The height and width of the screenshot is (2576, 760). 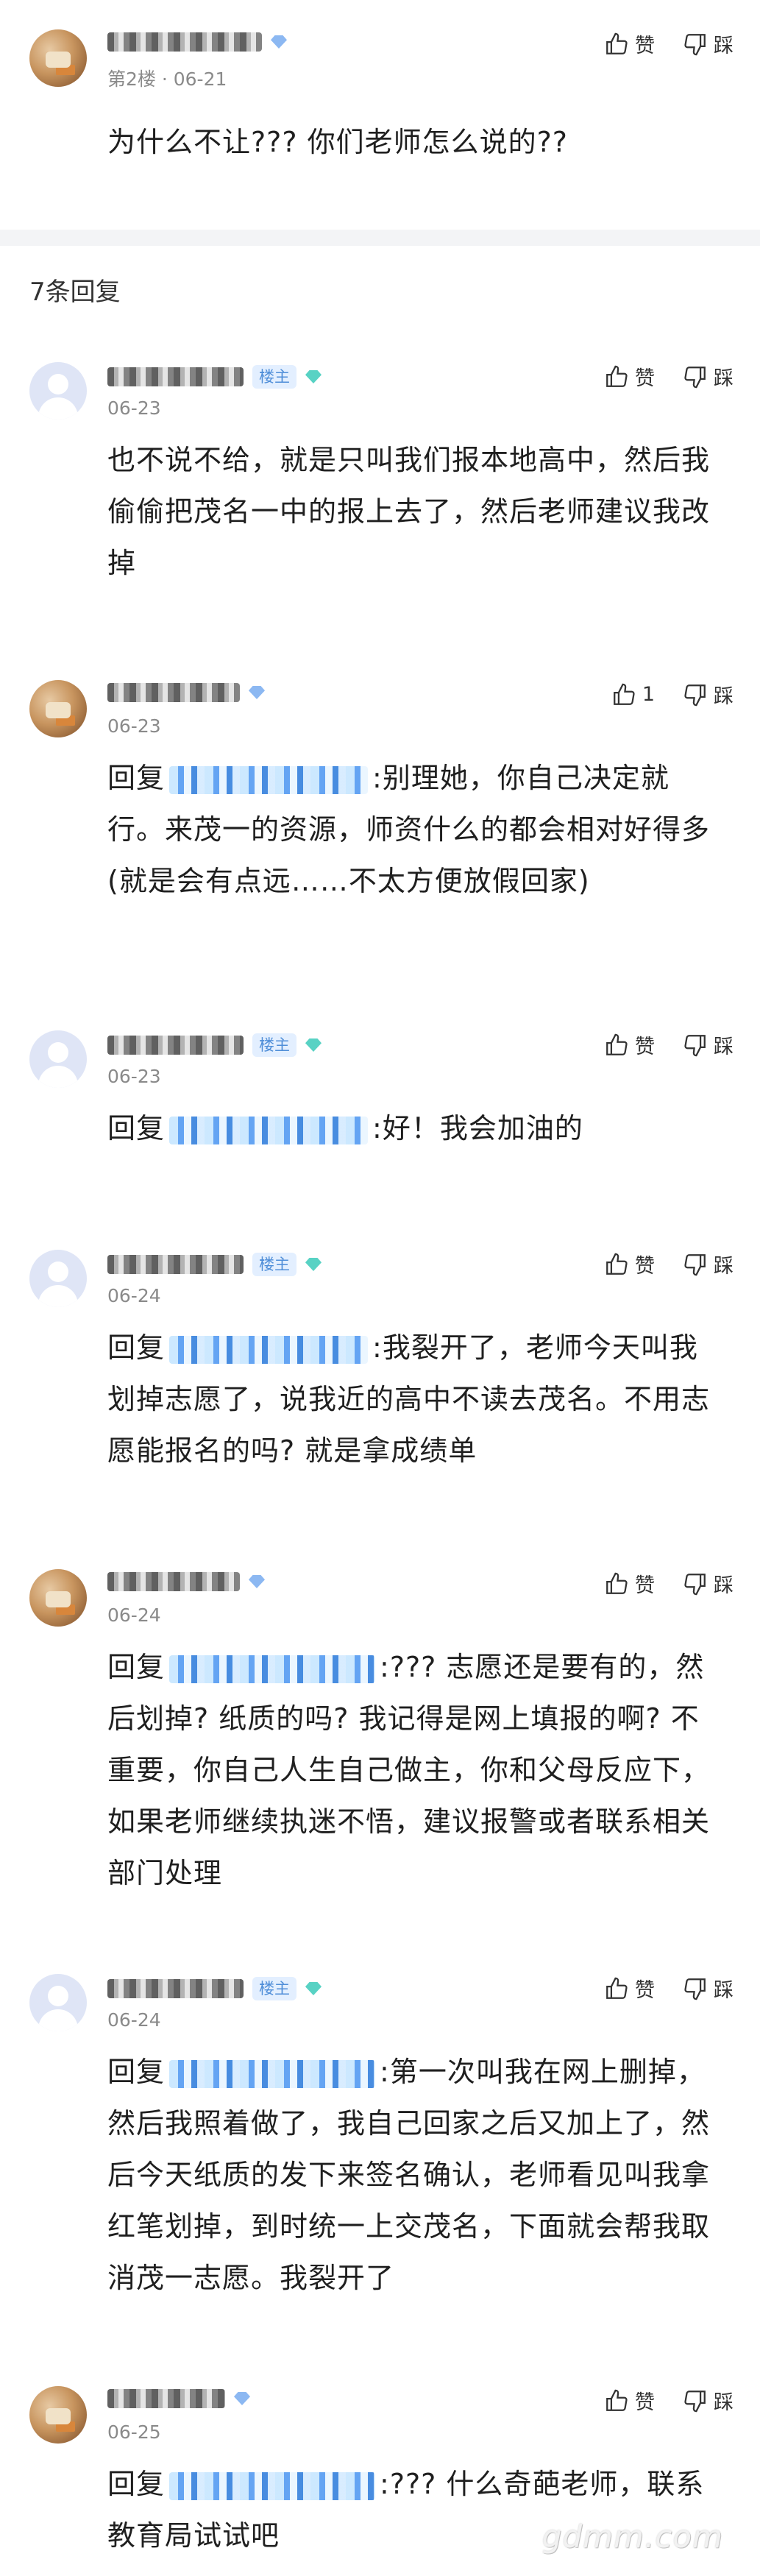 What do you see at coordinates (477, 1128) in the screenshot?
I see `reply-text: :好！我会加油的` at bounding box center [477, 1128].